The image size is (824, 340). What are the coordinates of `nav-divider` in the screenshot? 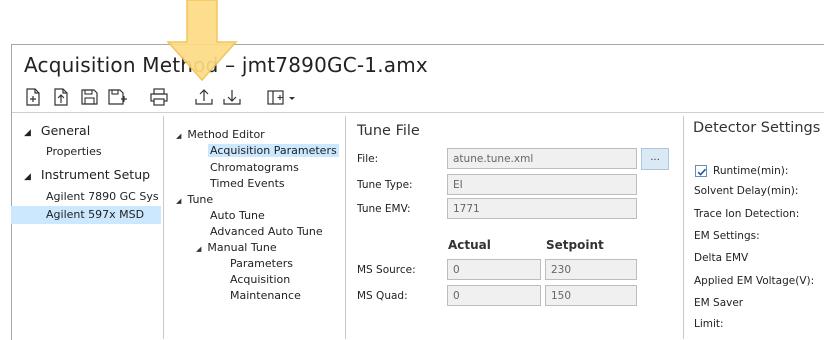 It's located at (163, 227).